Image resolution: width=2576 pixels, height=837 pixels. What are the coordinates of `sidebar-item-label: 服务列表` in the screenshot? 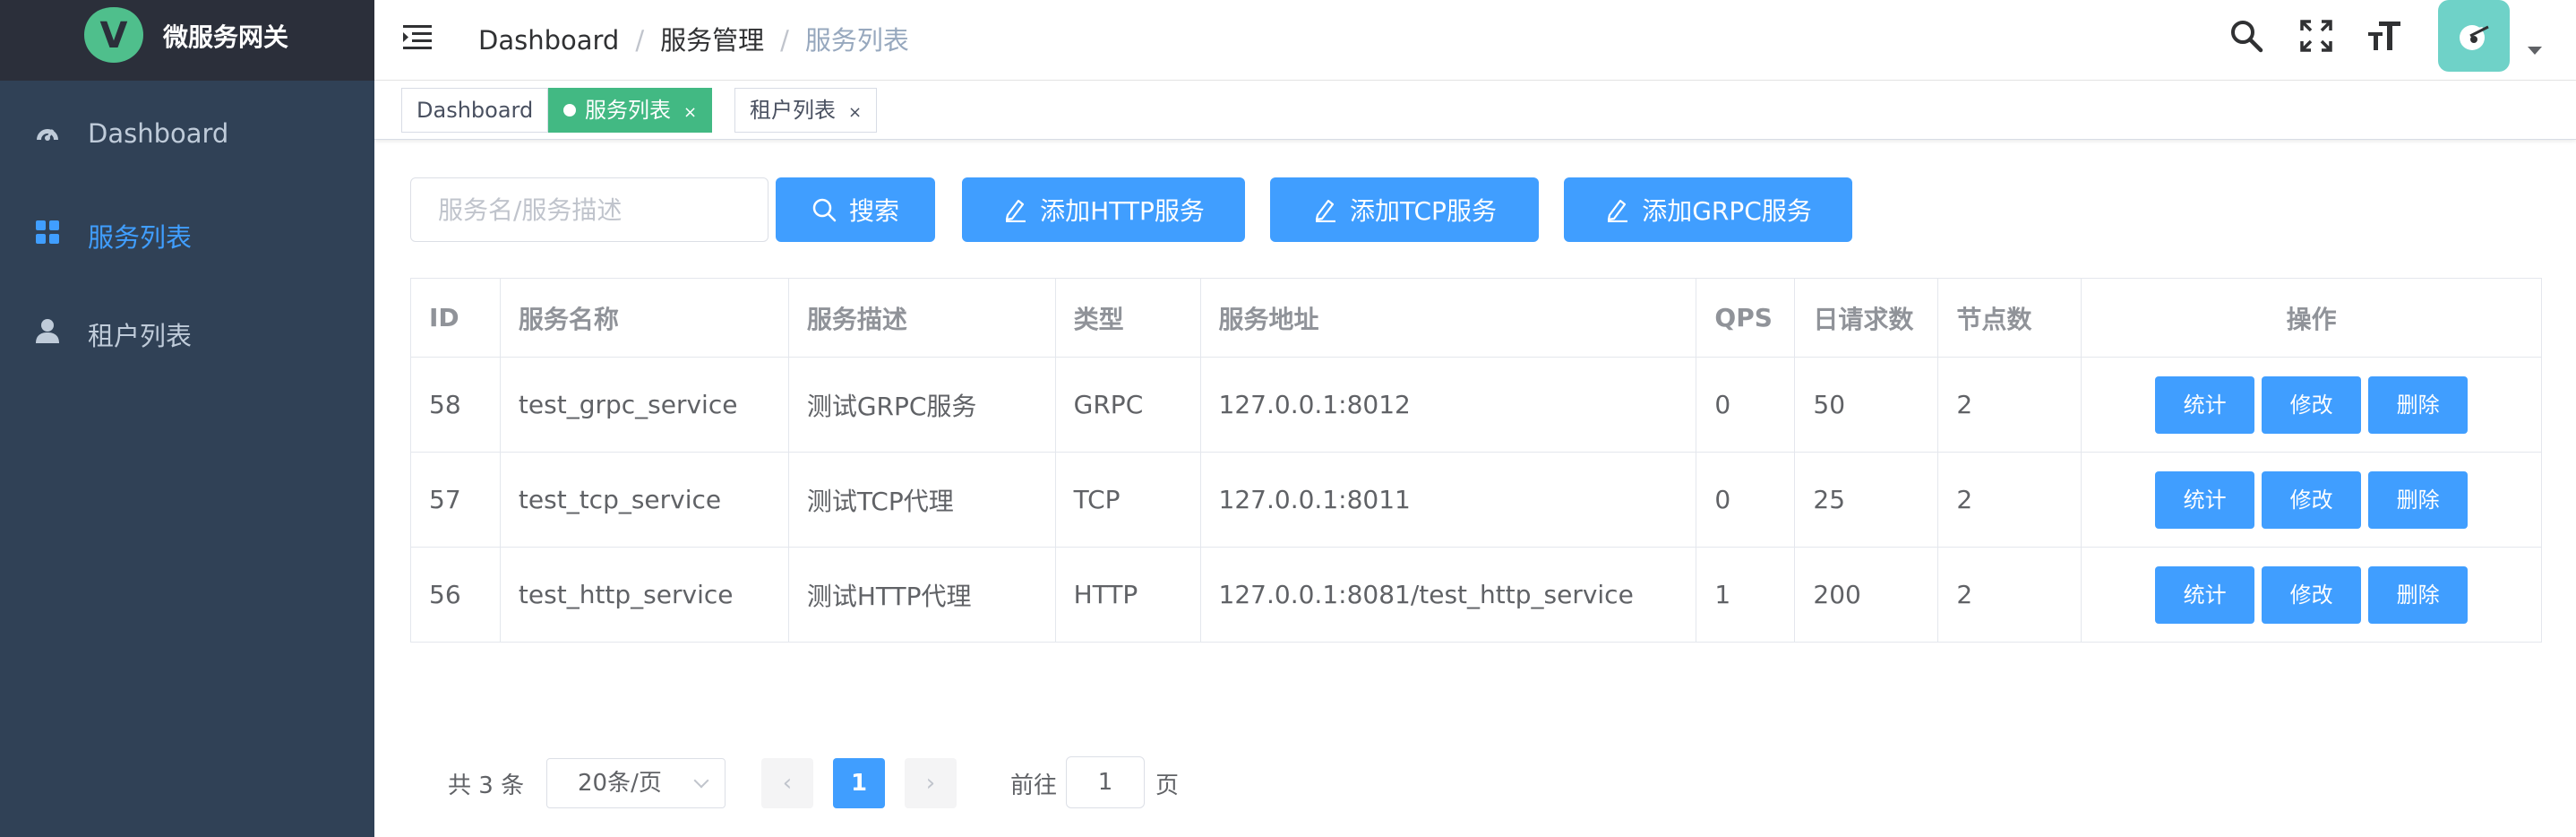 It's located at (140, 237).